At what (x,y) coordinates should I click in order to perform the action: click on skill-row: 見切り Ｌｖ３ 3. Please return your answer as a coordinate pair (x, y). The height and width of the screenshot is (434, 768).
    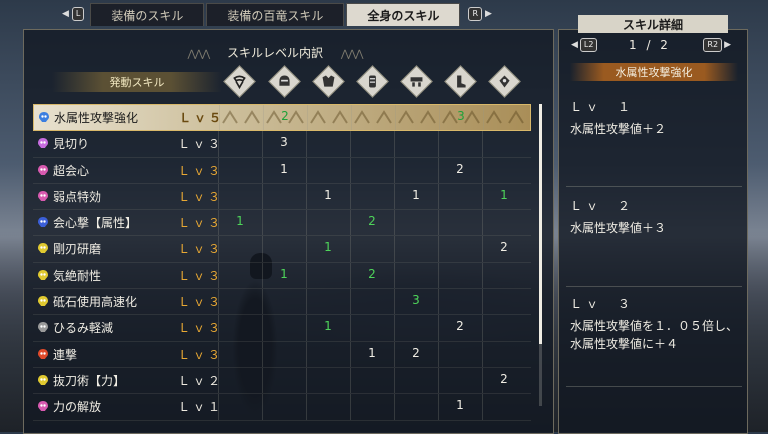
    Looking at the image, I should click on (282, 144).